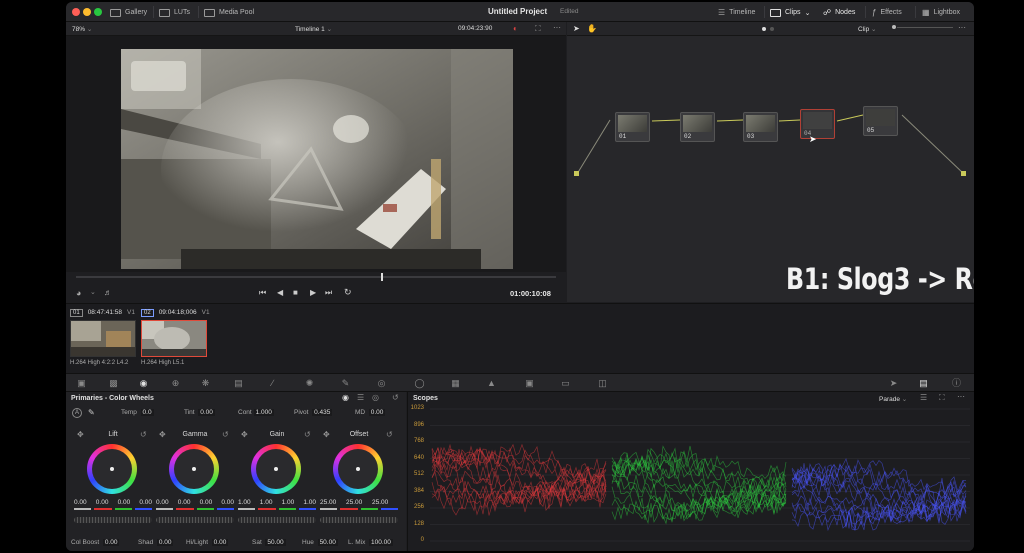 This screenshot has height=553, width=1024. Describe the element at coordinates (345, 397) in the screenshot. I see `wheels-mode-icon: ◉` at that location.